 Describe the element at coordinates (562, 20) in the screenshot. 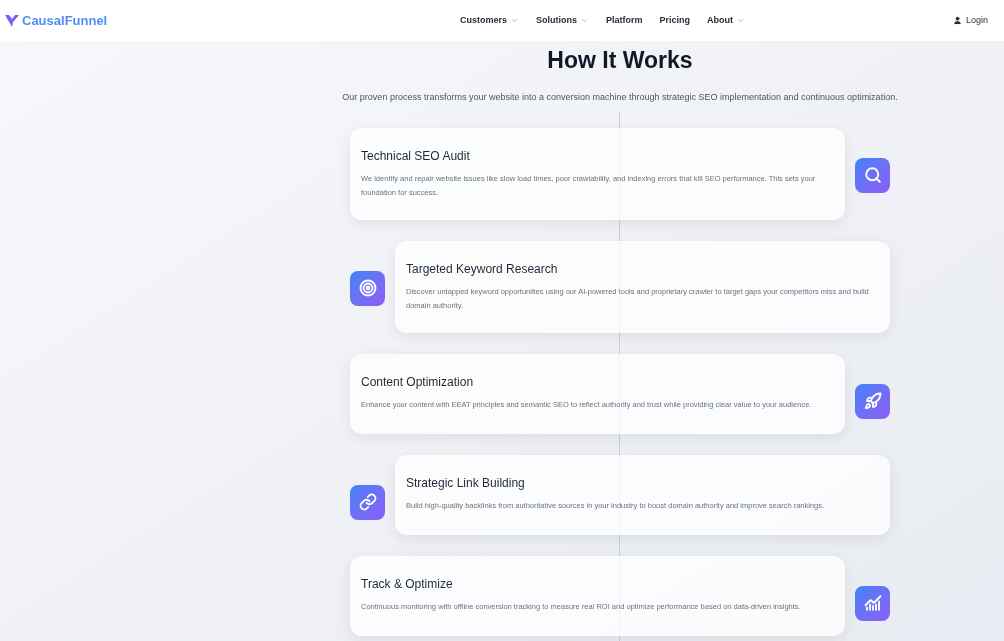

I see `nav-link: Solutions` at that location.